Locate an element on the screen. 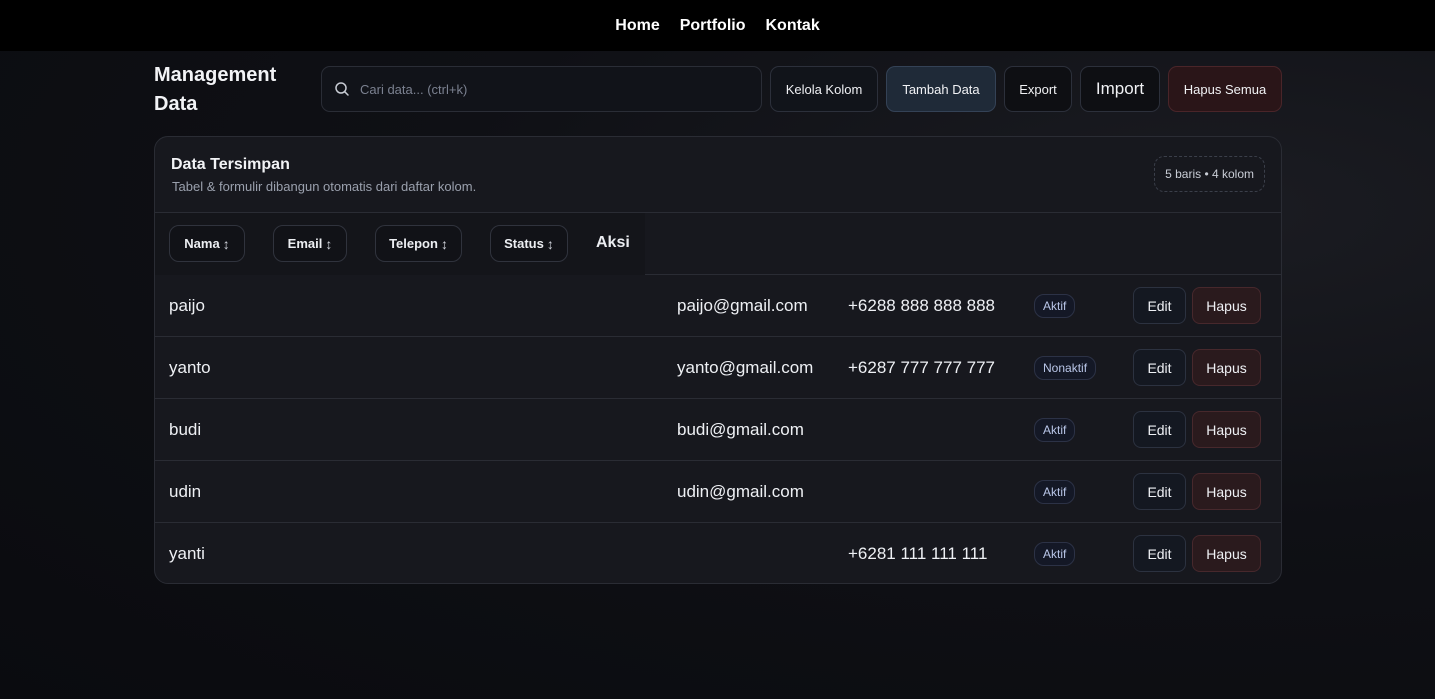 The image size is (1435, 699). table-row: udin udin@gmail.com Aktif Edit Hapus is located at coordinates (718, 492).